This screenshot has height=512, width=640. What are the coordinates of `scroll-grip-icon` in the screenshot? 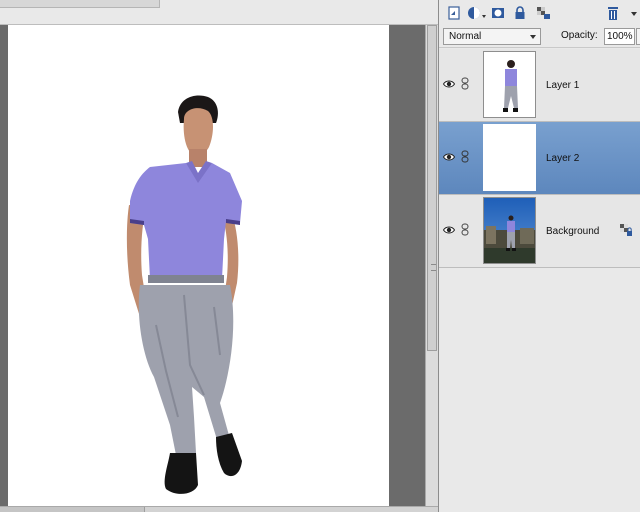 It's located at (433, 267).